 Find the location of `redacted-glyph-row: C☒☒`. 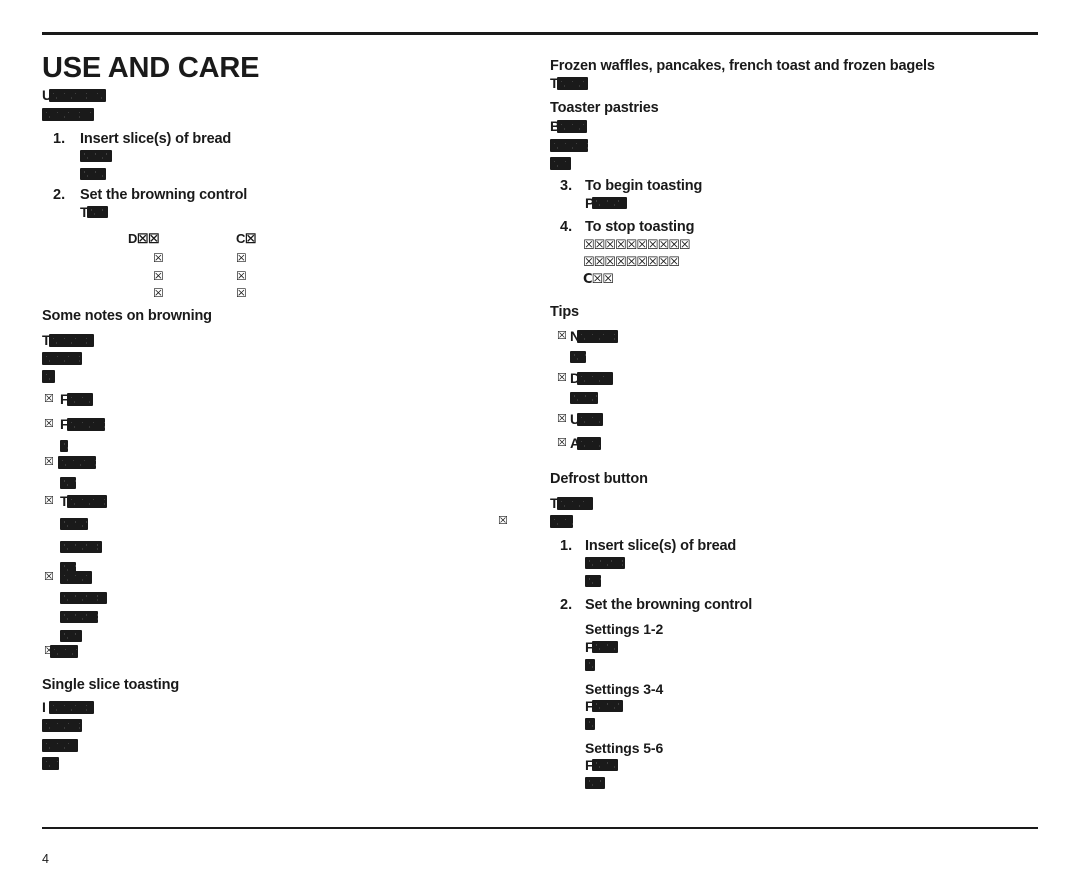

redacted-glyph-row: C☒☒ is located at coordinates (598, 279).